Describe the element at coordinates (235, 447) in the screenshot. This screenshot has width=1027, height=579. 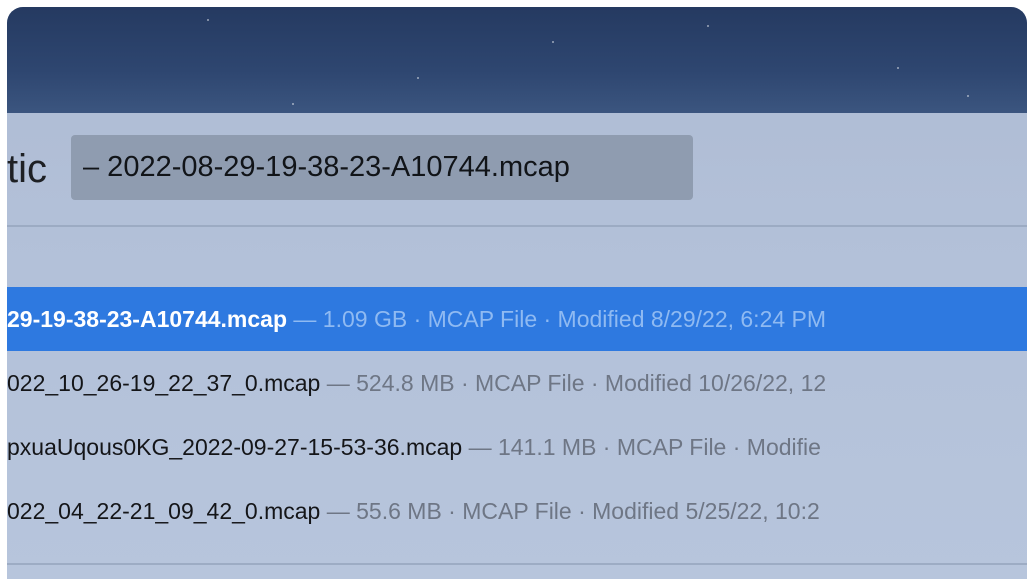
I see `file-name: pxuaUqous0KG_2022-09-27-15-53-36.mcap` at that location.